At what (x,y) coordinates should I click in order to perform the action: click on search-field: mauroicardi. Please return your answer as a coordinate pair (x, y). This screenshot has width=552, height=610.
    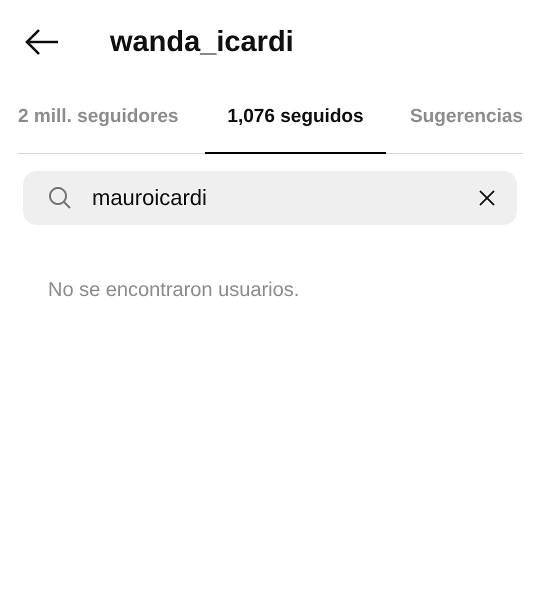
    Looking at the image, I should click on (270, 198).